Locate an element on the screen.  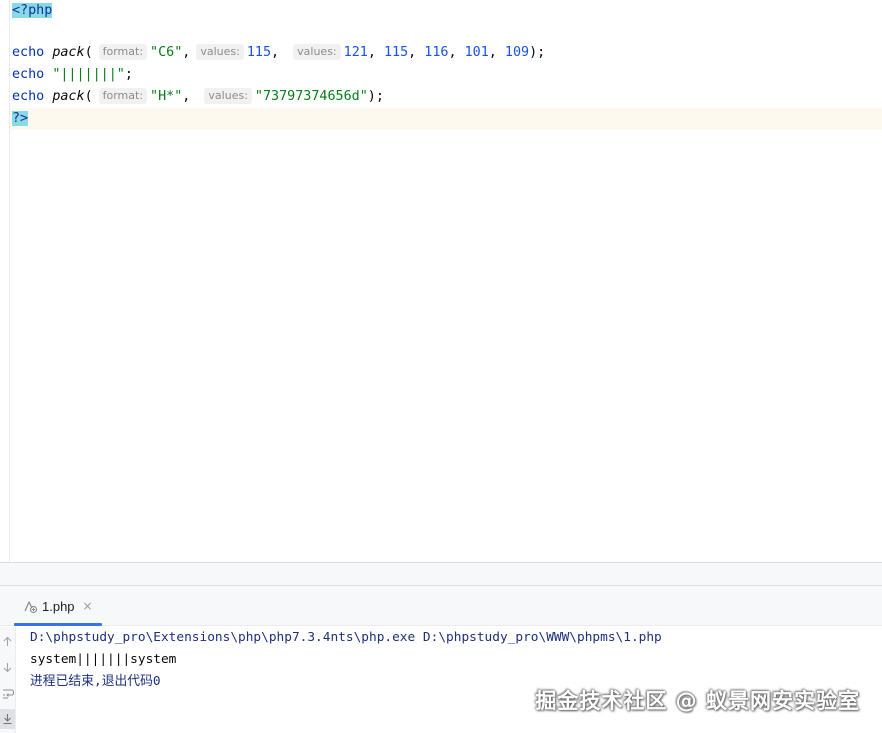
number-argument: 101 is located at coordinates (476, 52).